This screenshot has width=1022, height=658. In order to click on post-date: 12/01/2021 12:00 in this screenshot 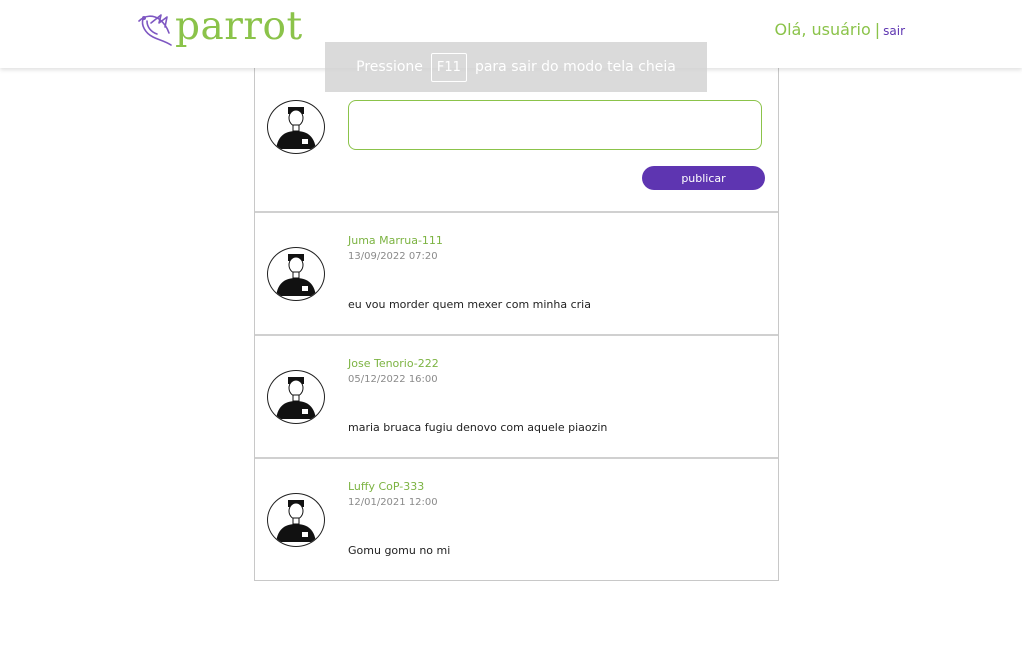, I will do `click(393, 502)`.